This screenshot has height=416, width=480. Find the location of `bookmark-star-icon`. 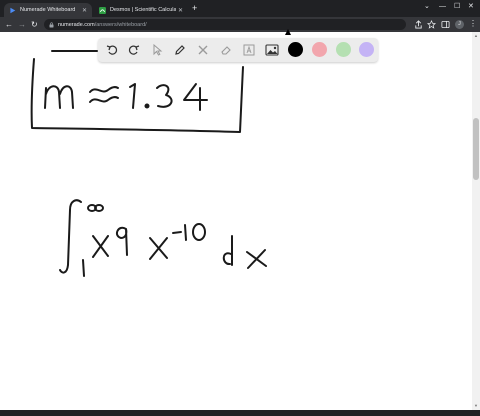

bookmark-star-icon is located at coordinates (431, 24).